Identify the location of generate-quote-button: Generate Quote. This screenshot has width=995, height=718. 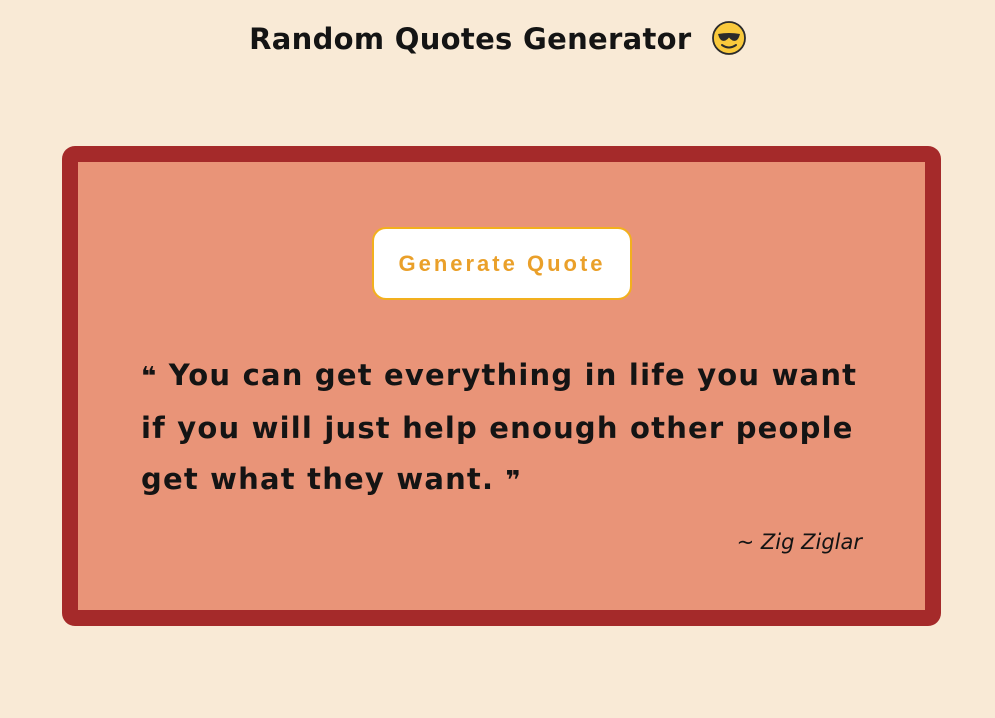
(502, 263).